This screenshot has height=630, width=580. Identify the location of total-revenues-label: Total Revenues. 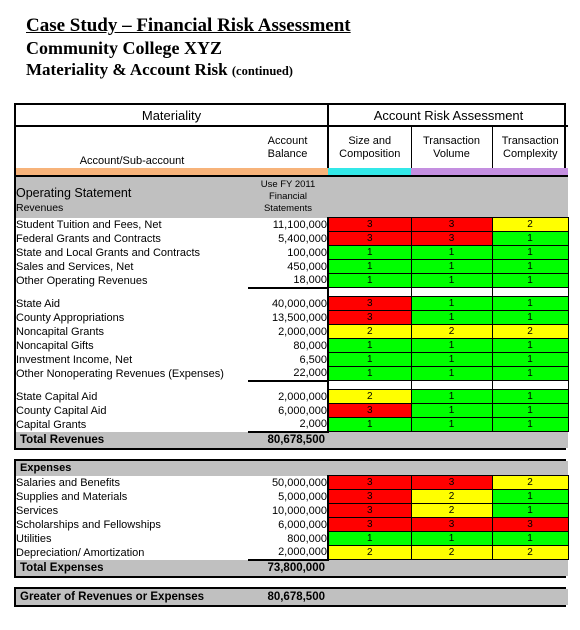
(132, 439).